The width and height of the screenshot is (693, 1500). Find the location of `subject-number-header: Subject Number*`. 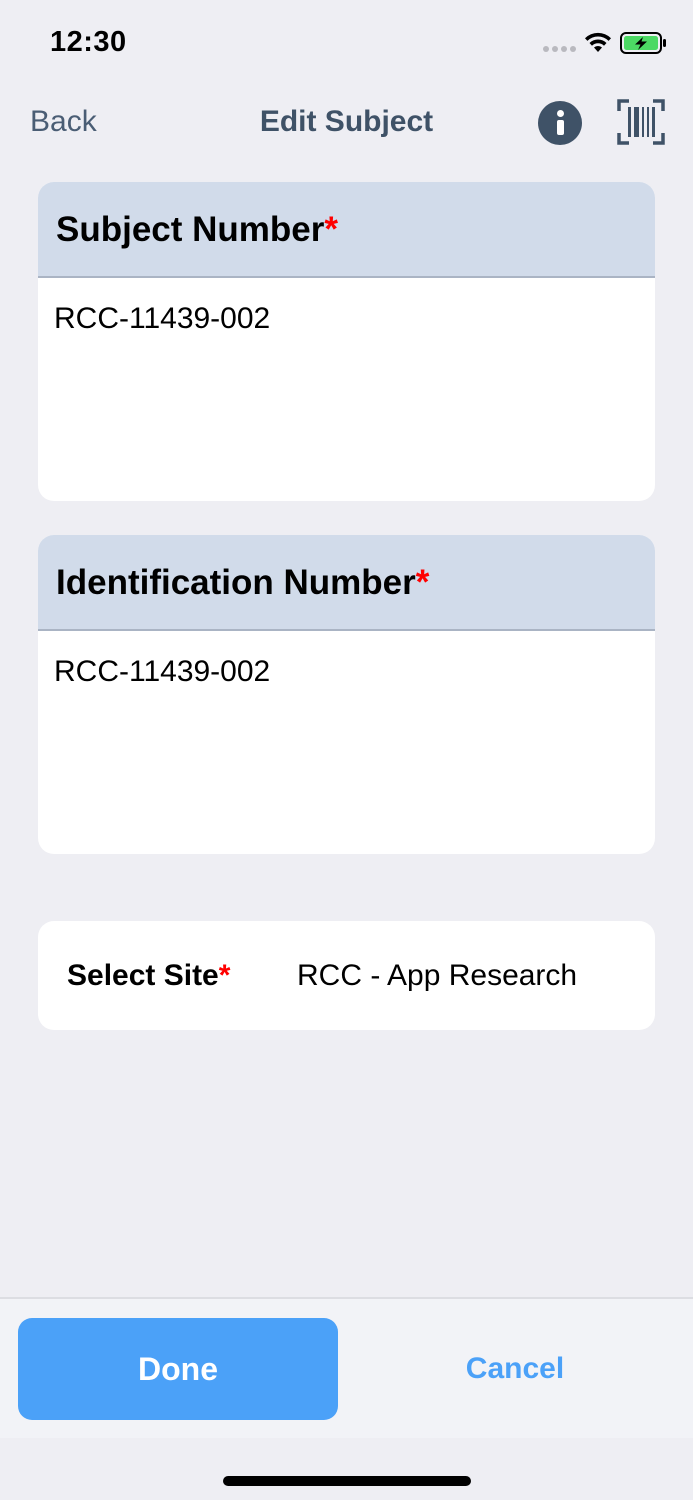

subject-number-header: Subject Number* is located at coordinates (346, 230).